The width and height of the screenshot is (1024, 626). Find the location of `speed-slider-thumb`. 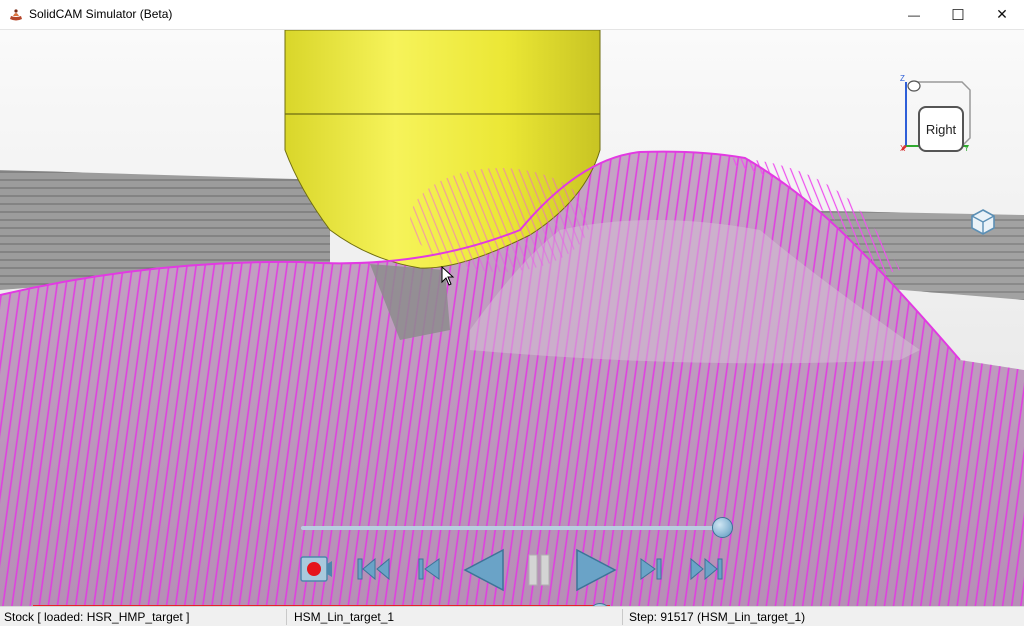

speed-slider-thumb is located at coordinates (722, 527).